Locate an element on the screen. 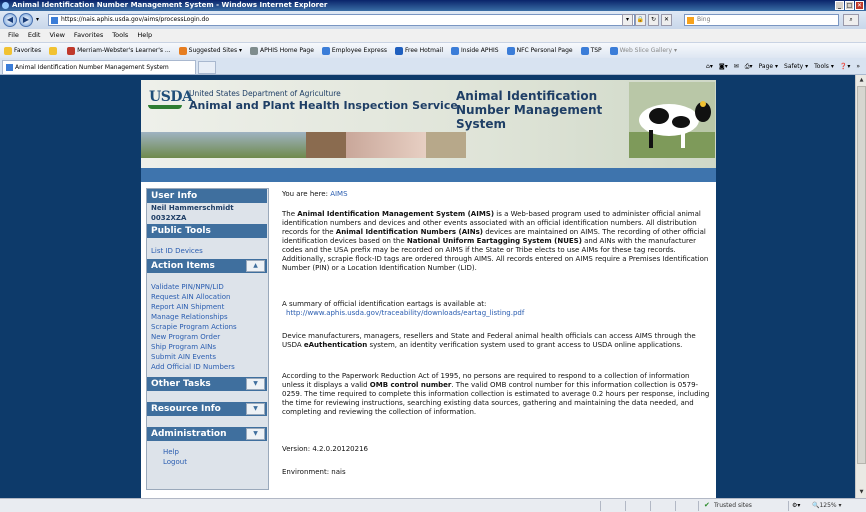 The height and width of the screenshot is (512, 866). scroll-up-icon: ▲ is located at coordinates (861, 80).